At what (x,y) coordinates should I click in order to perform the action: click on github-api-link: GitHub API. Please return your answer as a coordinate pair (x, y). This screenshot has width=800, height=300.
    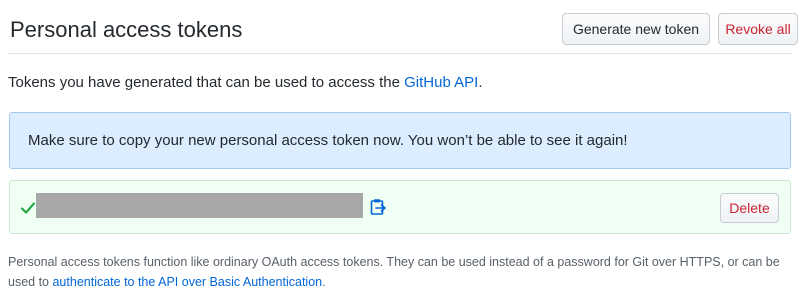
    Looking at the image, I should click on (441, 82).